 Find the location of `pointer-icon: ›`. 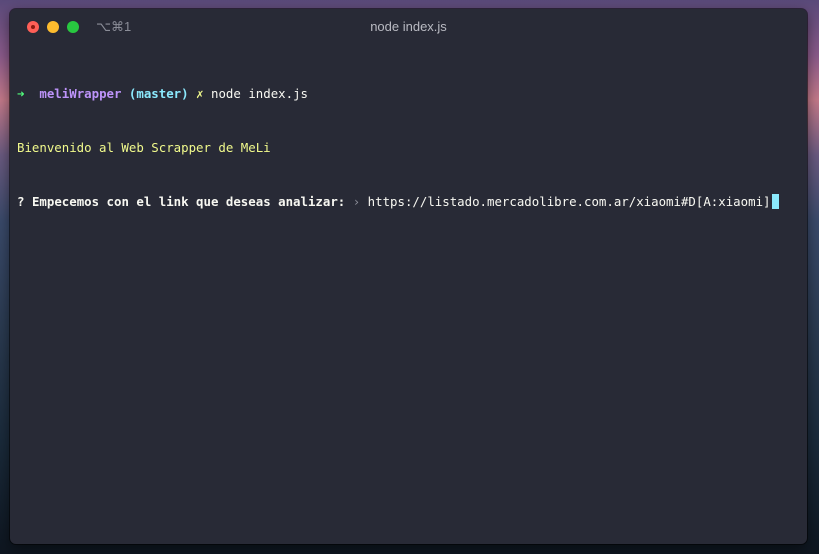

pointer-icon: › is located at coordinates (356, 201).